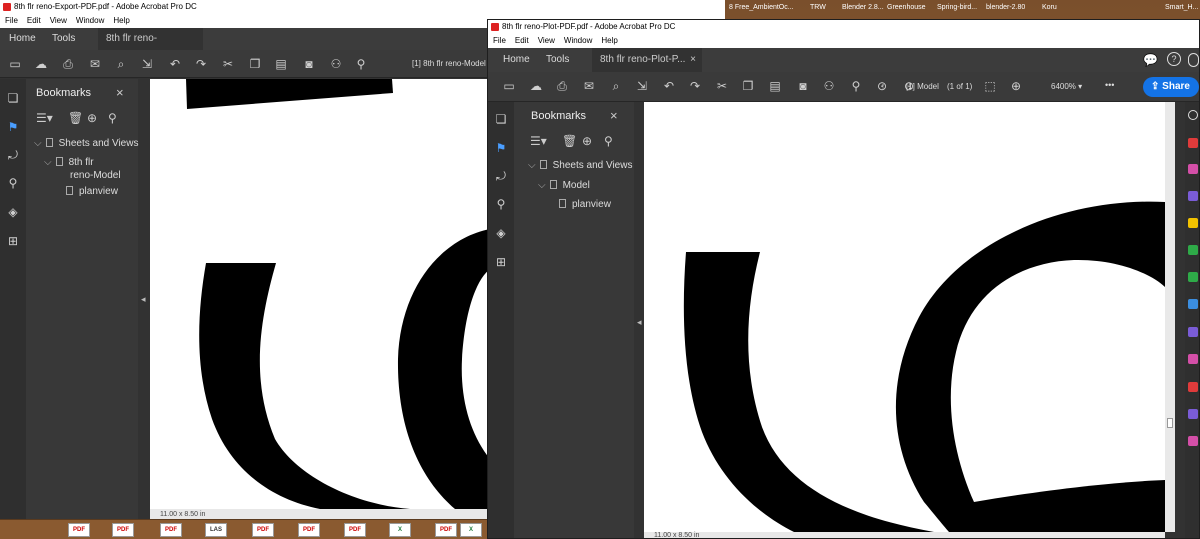  Describe the element at coordinates (1171, 87) in the screenshot. I see `share-button: ⇪ Share` at that location.